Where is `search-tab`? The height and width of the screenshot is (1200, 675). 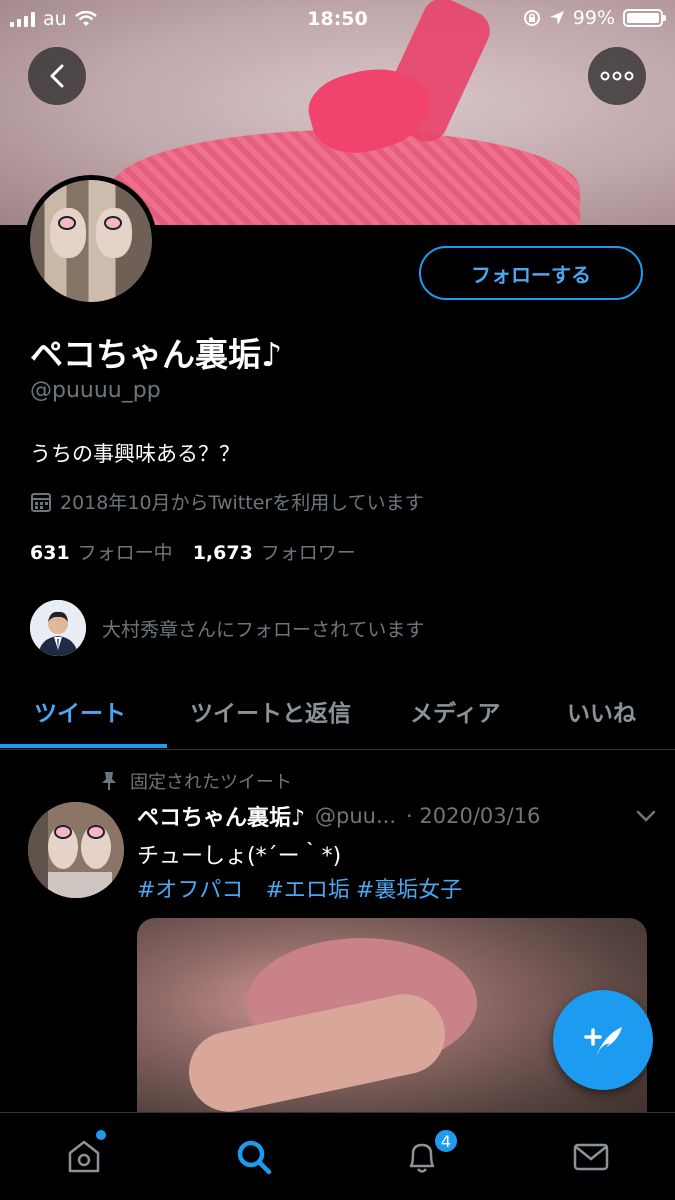
search-tab is located at coordinates (254, 1157).